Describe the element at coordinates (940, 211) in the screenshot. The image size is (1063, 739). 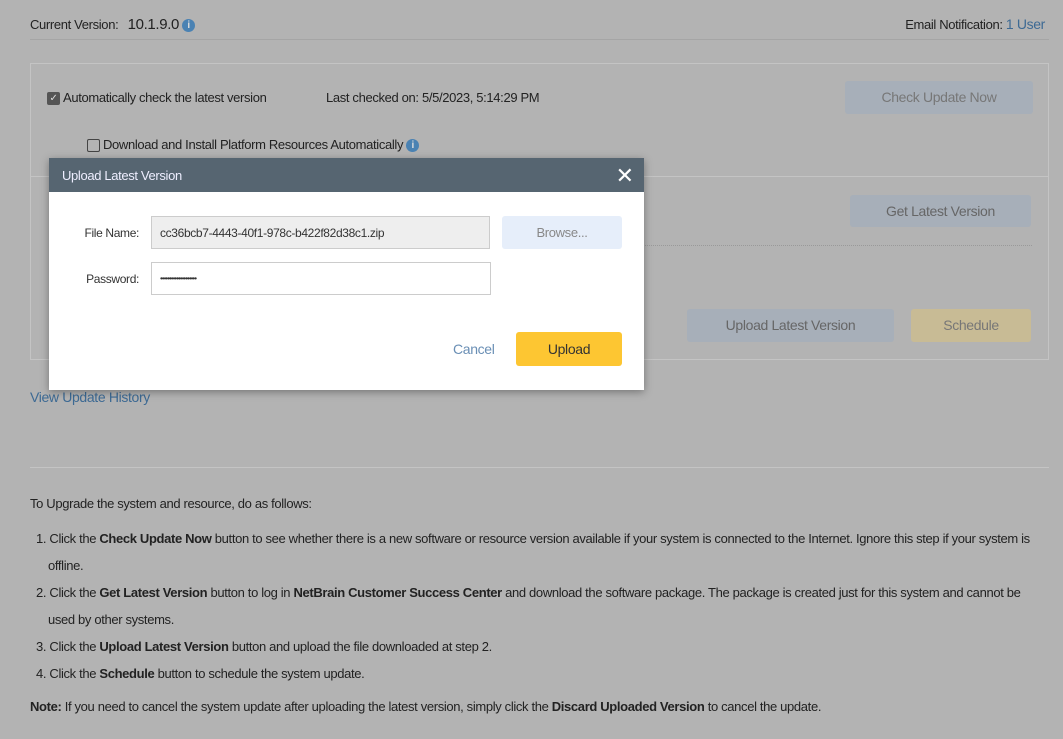
I see `get-latest-version-button: Get Latest Version` at that location.